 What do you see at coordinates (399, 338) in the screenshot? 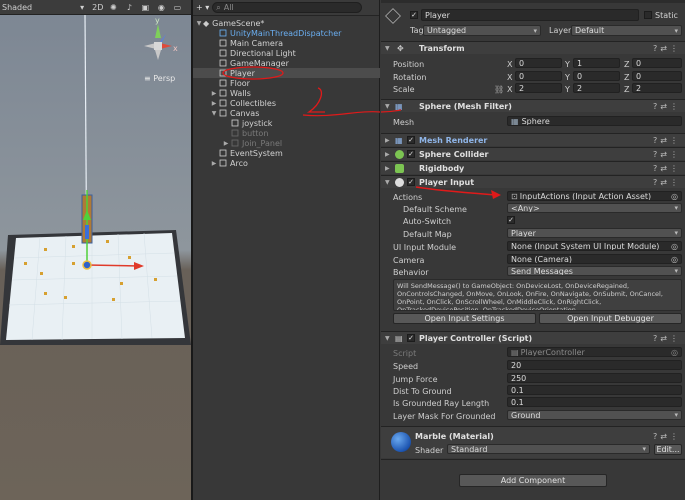
I see `script-icon: ▤` at bounding box center [399, 338].